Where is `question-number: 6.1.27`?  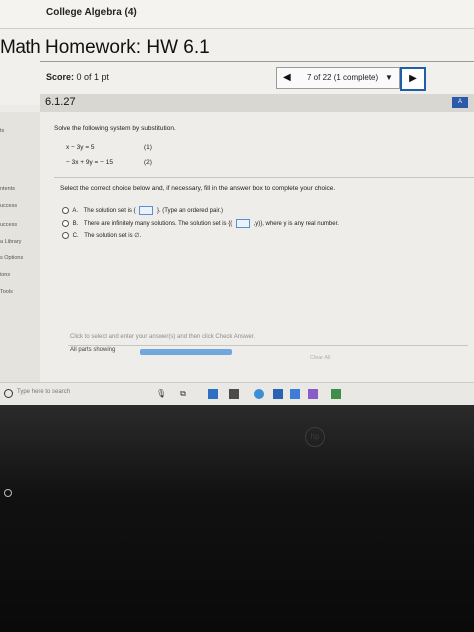 question-number: 6.1.27 is located at coordinates (60, 102).